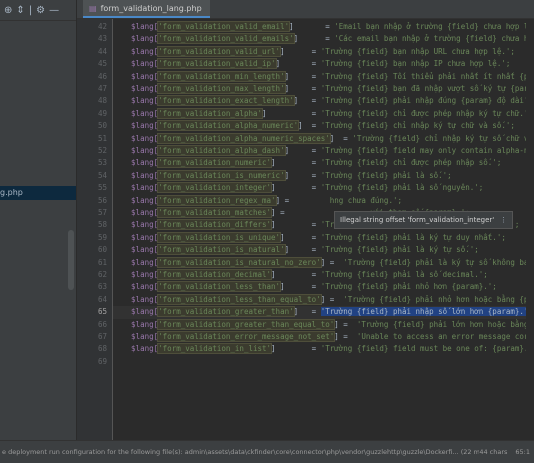  Describe the element at coordinates (102, 250) in the screenshot. I see `line-number: 60` at that location.